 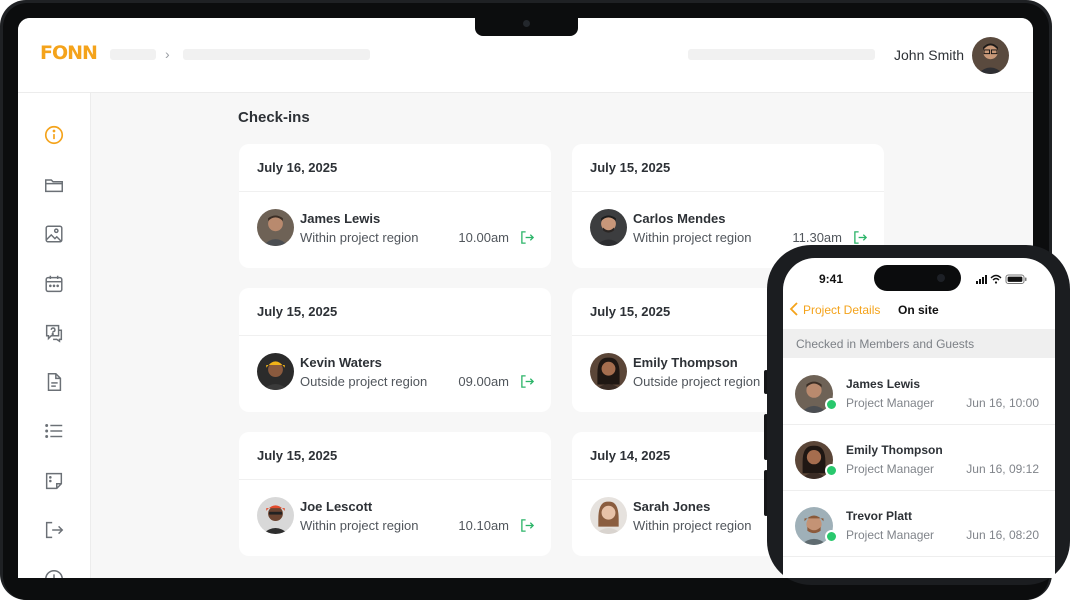 I want to click on fonn-logo: FONN, so click(x=69, y=53).